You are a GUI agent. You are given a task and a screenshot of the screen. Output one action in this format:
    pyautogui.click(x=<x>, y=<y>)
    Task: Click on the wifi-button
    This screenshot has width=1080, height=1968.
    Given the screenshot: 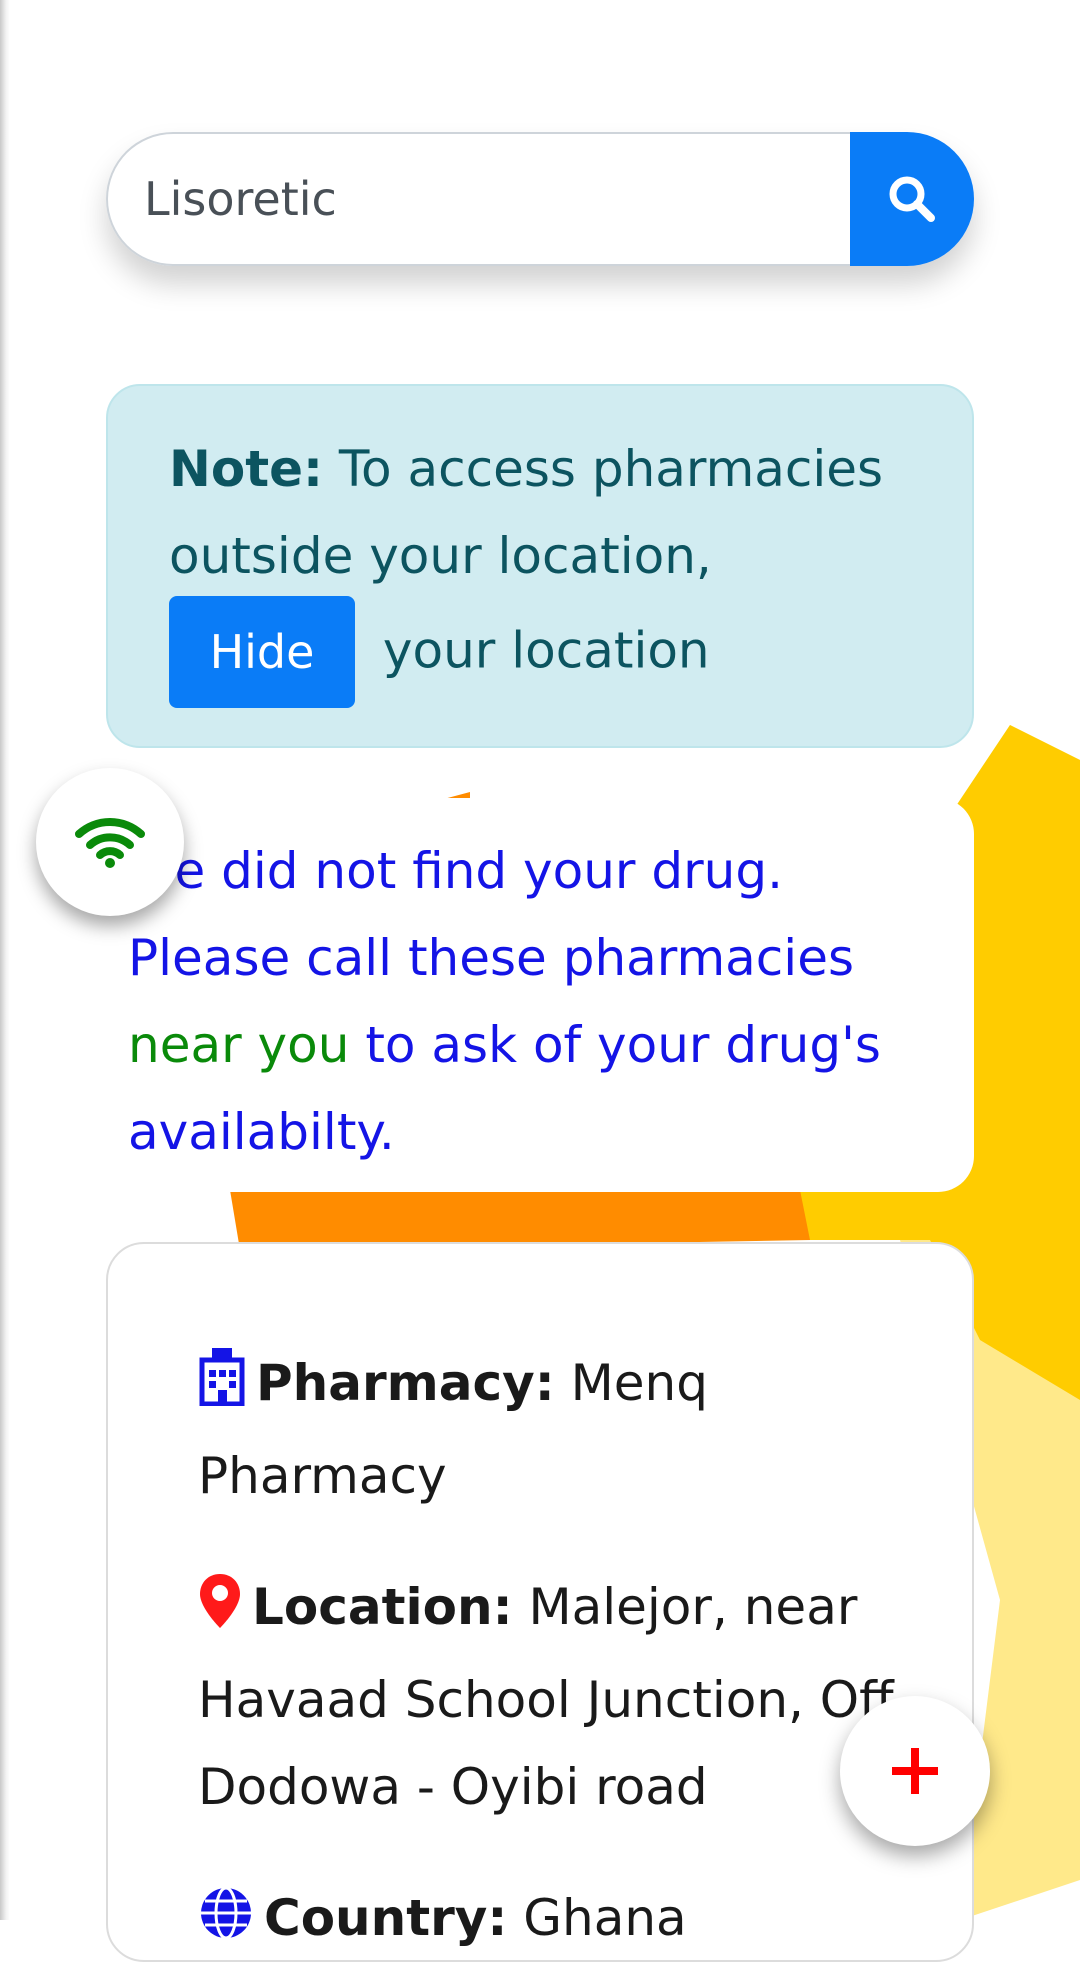 What is the action you would take?
    pyautogui.click(x=110, y=842)
    